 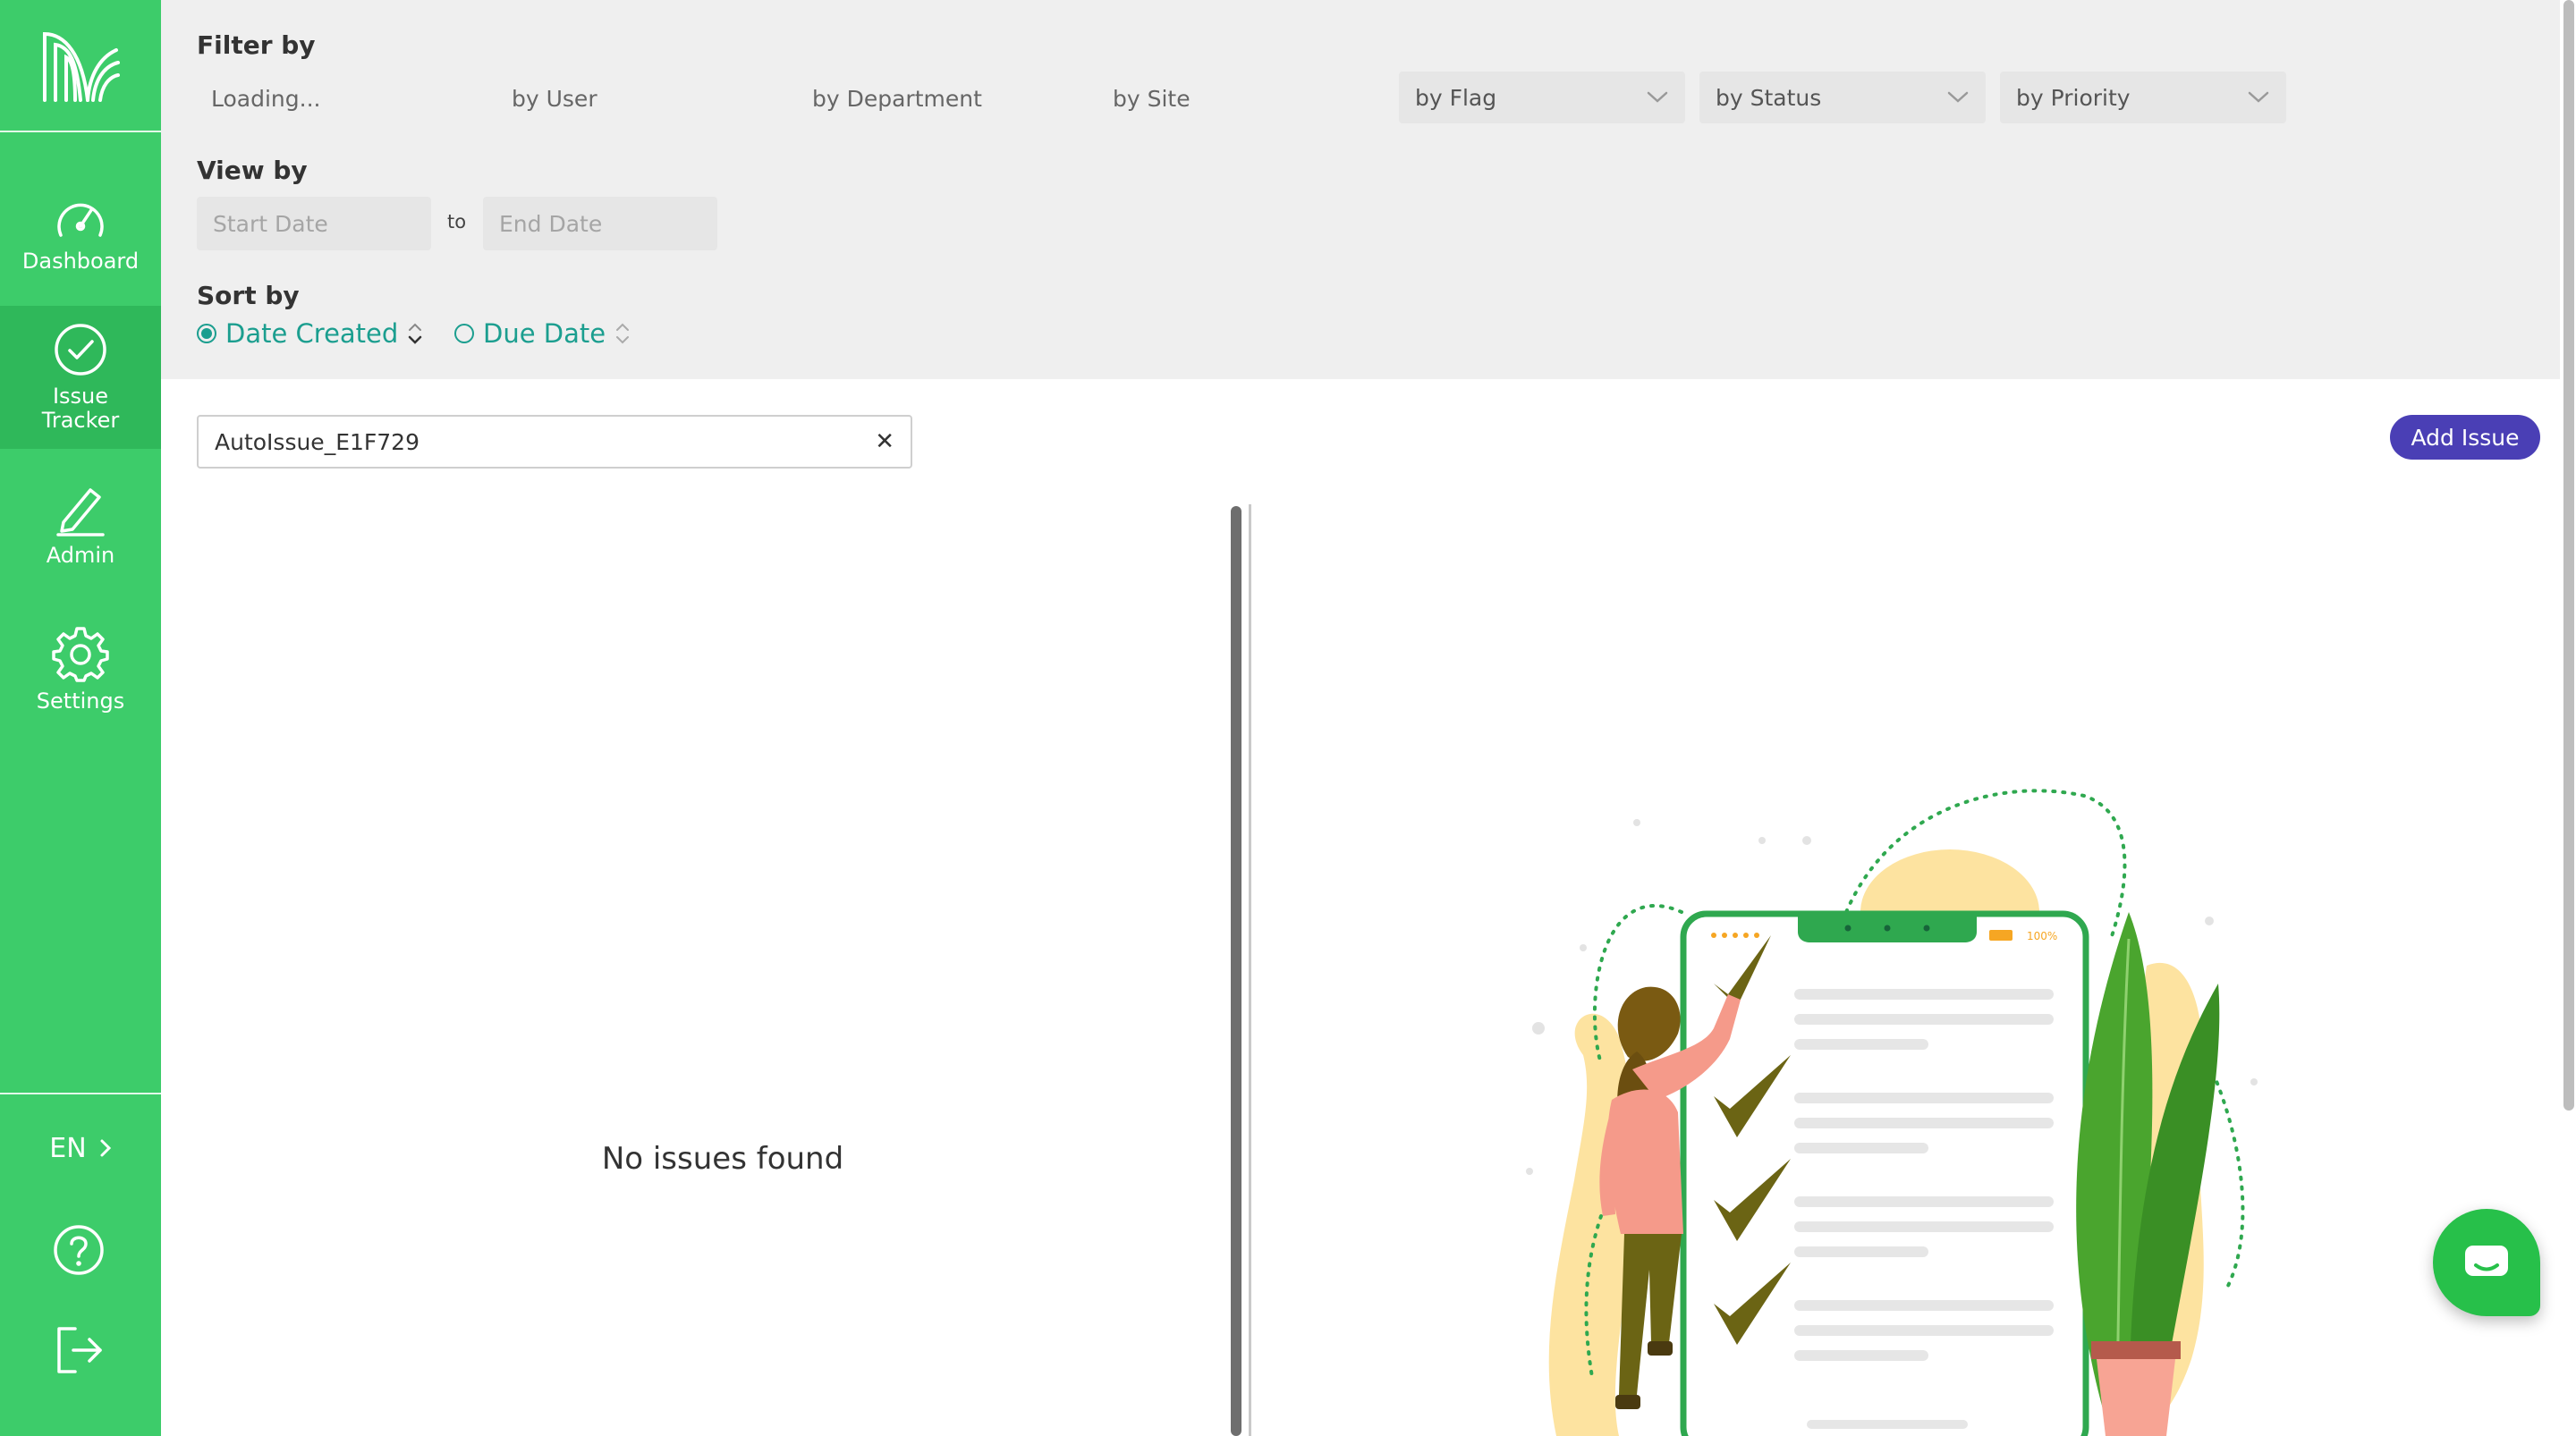 I want to click on select-label: by Flag, so click(x=1456, y=97).